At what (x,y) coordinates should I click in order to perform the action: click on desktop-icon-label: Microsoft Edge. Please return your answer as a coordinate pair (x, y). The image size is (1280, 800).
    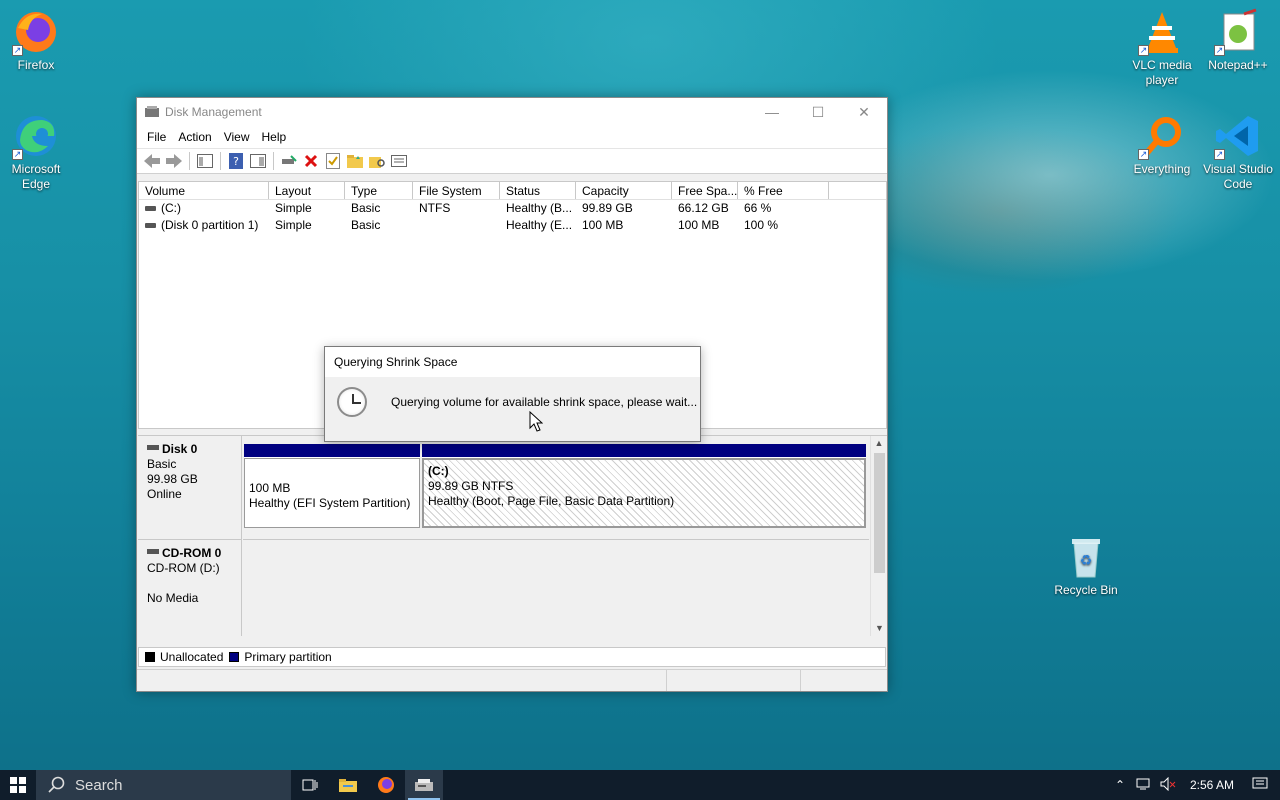
    Looking at the image, I should click on (36, 176).